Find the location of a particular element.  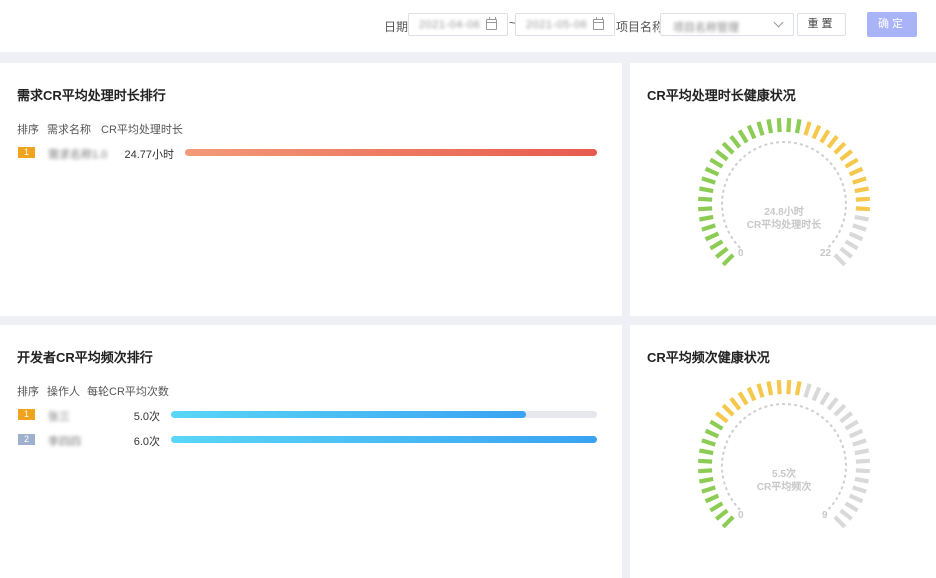

gauge-label: CR平均频次 is located at coordinates (784, 487).